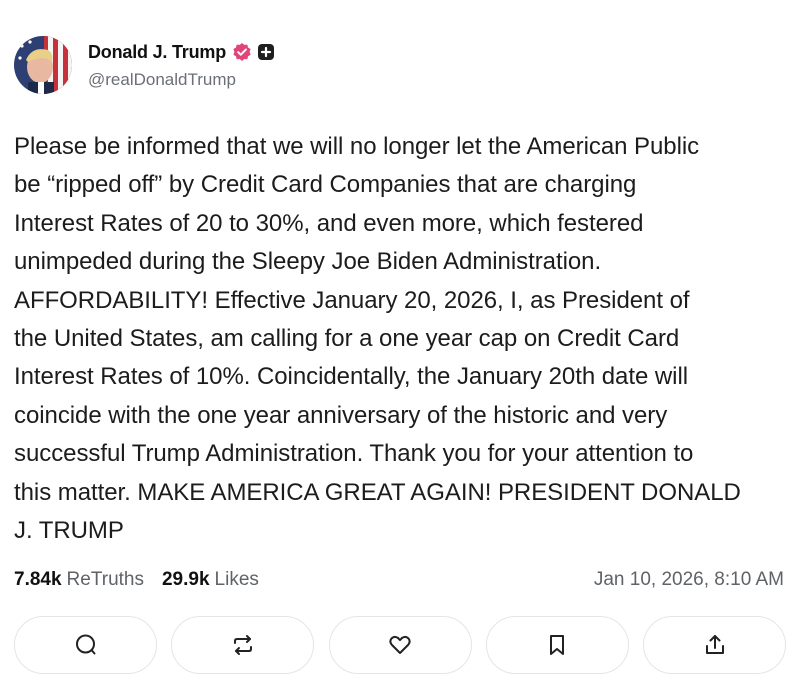  Describe the element at coordinates (689, 580) in the screenshot. I see `post-timestamp: Jan 10, 2026, 8:10 AM` at that location.